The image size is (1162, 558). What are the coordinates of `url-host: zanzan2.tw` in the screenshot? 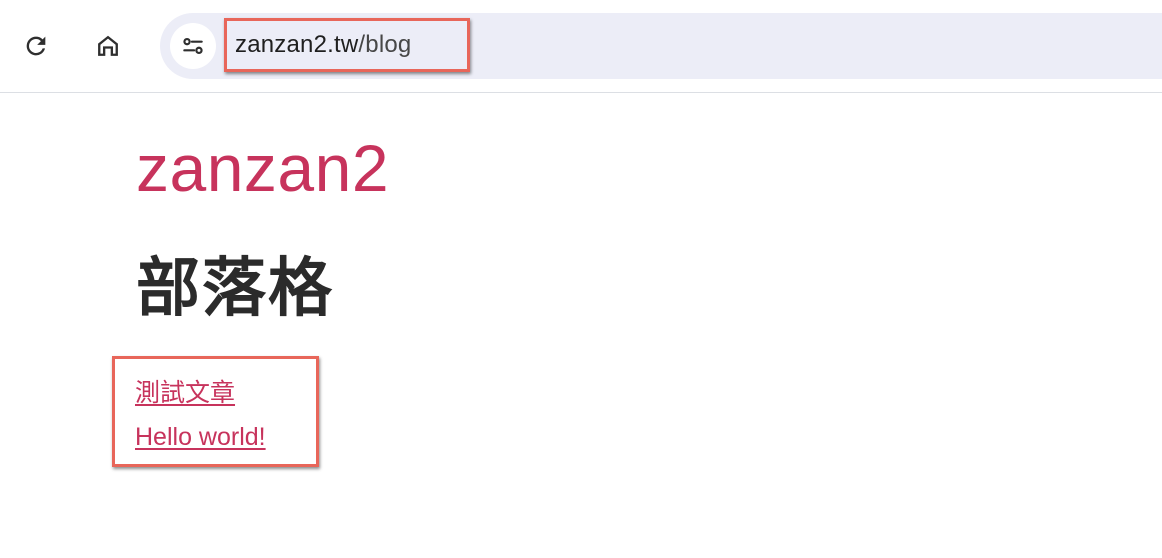 It's located at (297, 44).